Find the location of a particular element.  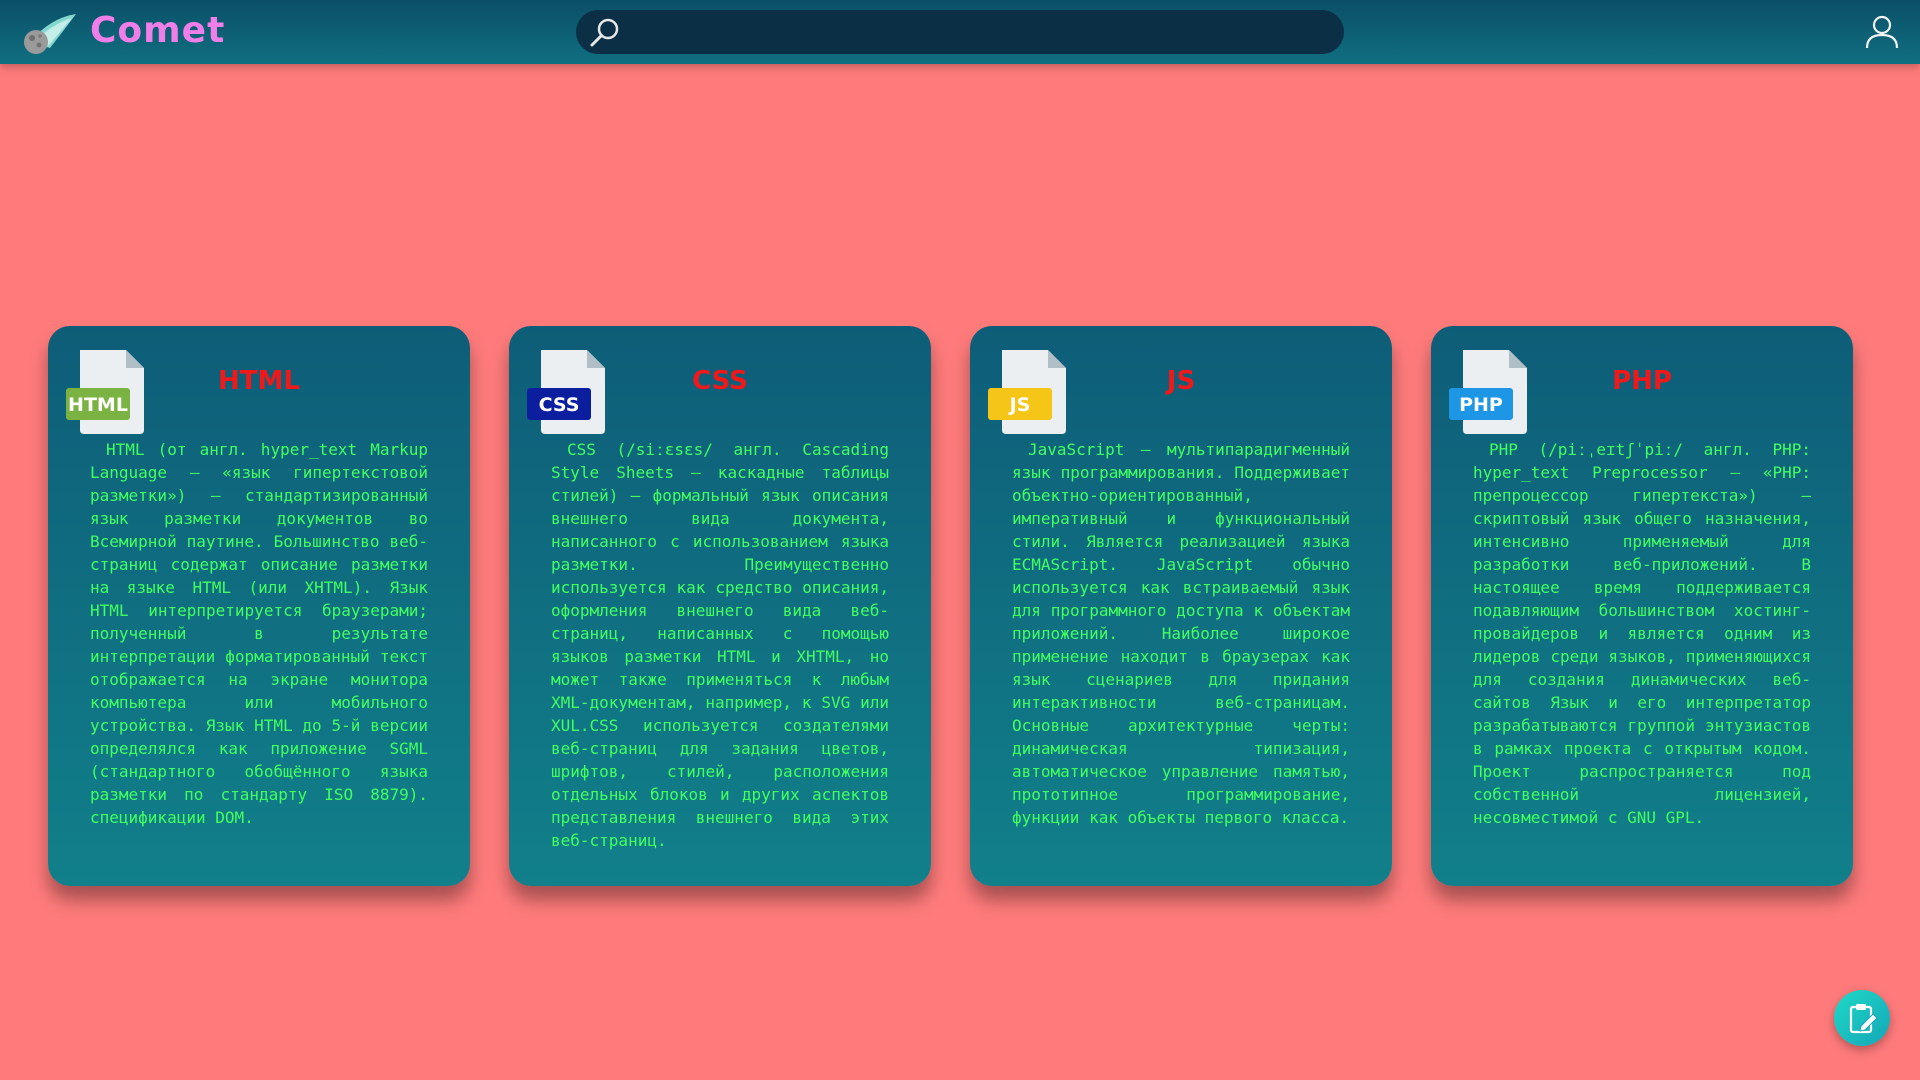

card-title: JS is located at coordinates (1181, 381).